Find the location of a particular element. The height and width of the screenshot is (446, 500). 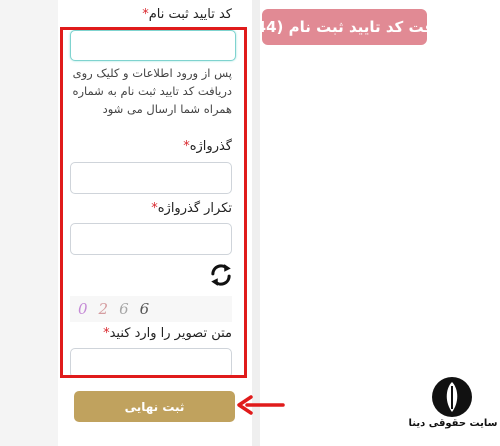

submit-label: ثبت نهایی is located at coordinates (154, 406).